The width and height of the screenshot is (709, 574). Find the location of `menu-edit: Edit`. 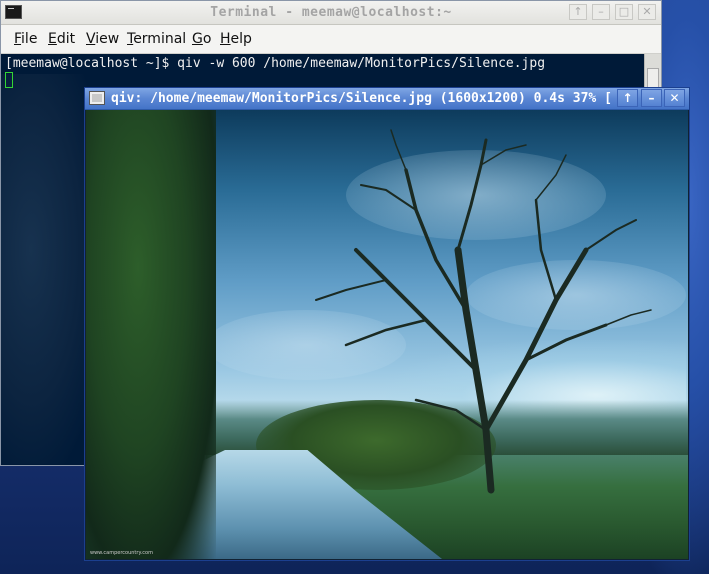

menu-edit: Edit is located at coordinates (61, 39).